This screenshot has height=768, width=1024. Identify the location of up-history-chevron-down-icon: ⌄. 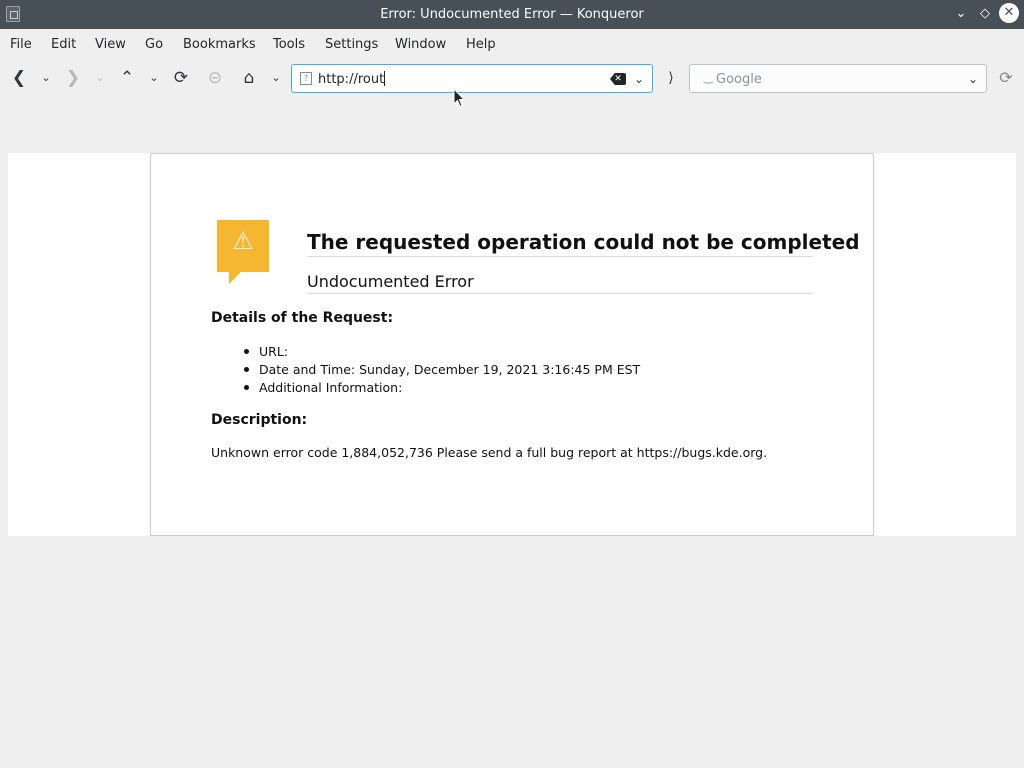
(154, 78).